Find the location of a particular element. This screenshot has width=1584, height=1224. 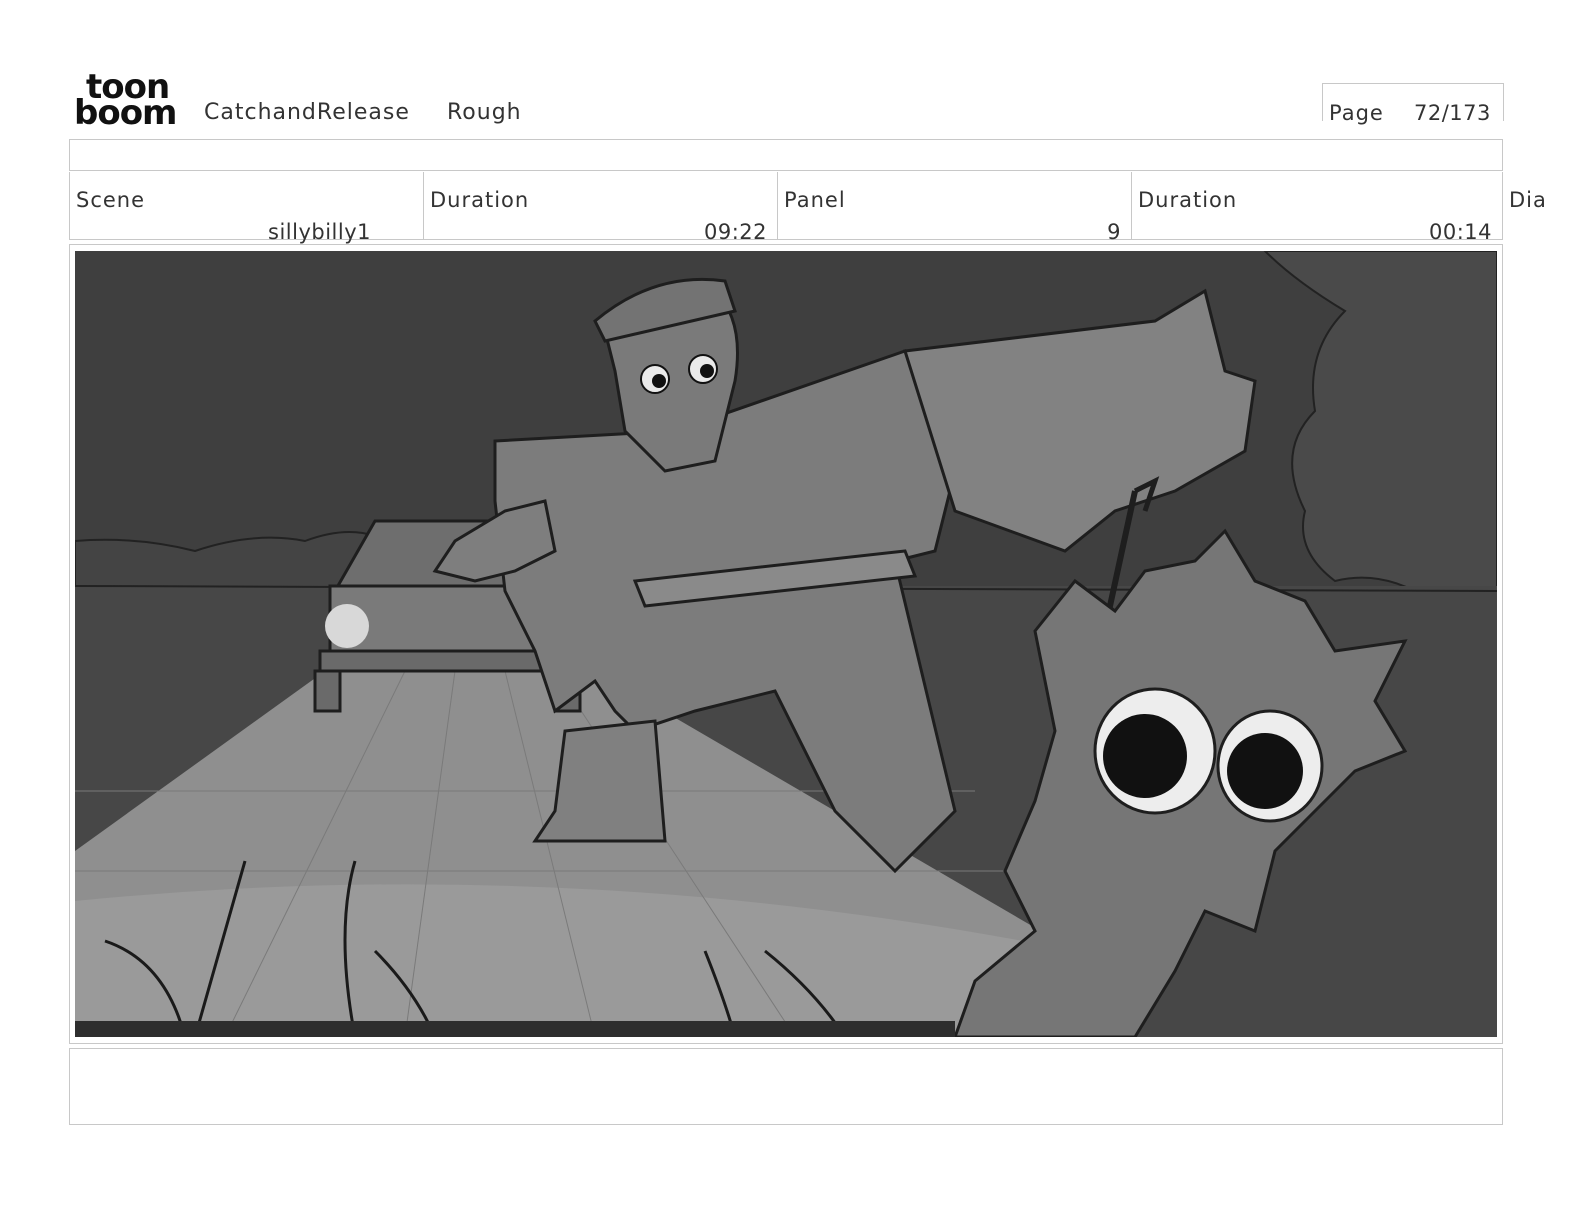

panel-notes-box is located at coordinates (786, 1086).